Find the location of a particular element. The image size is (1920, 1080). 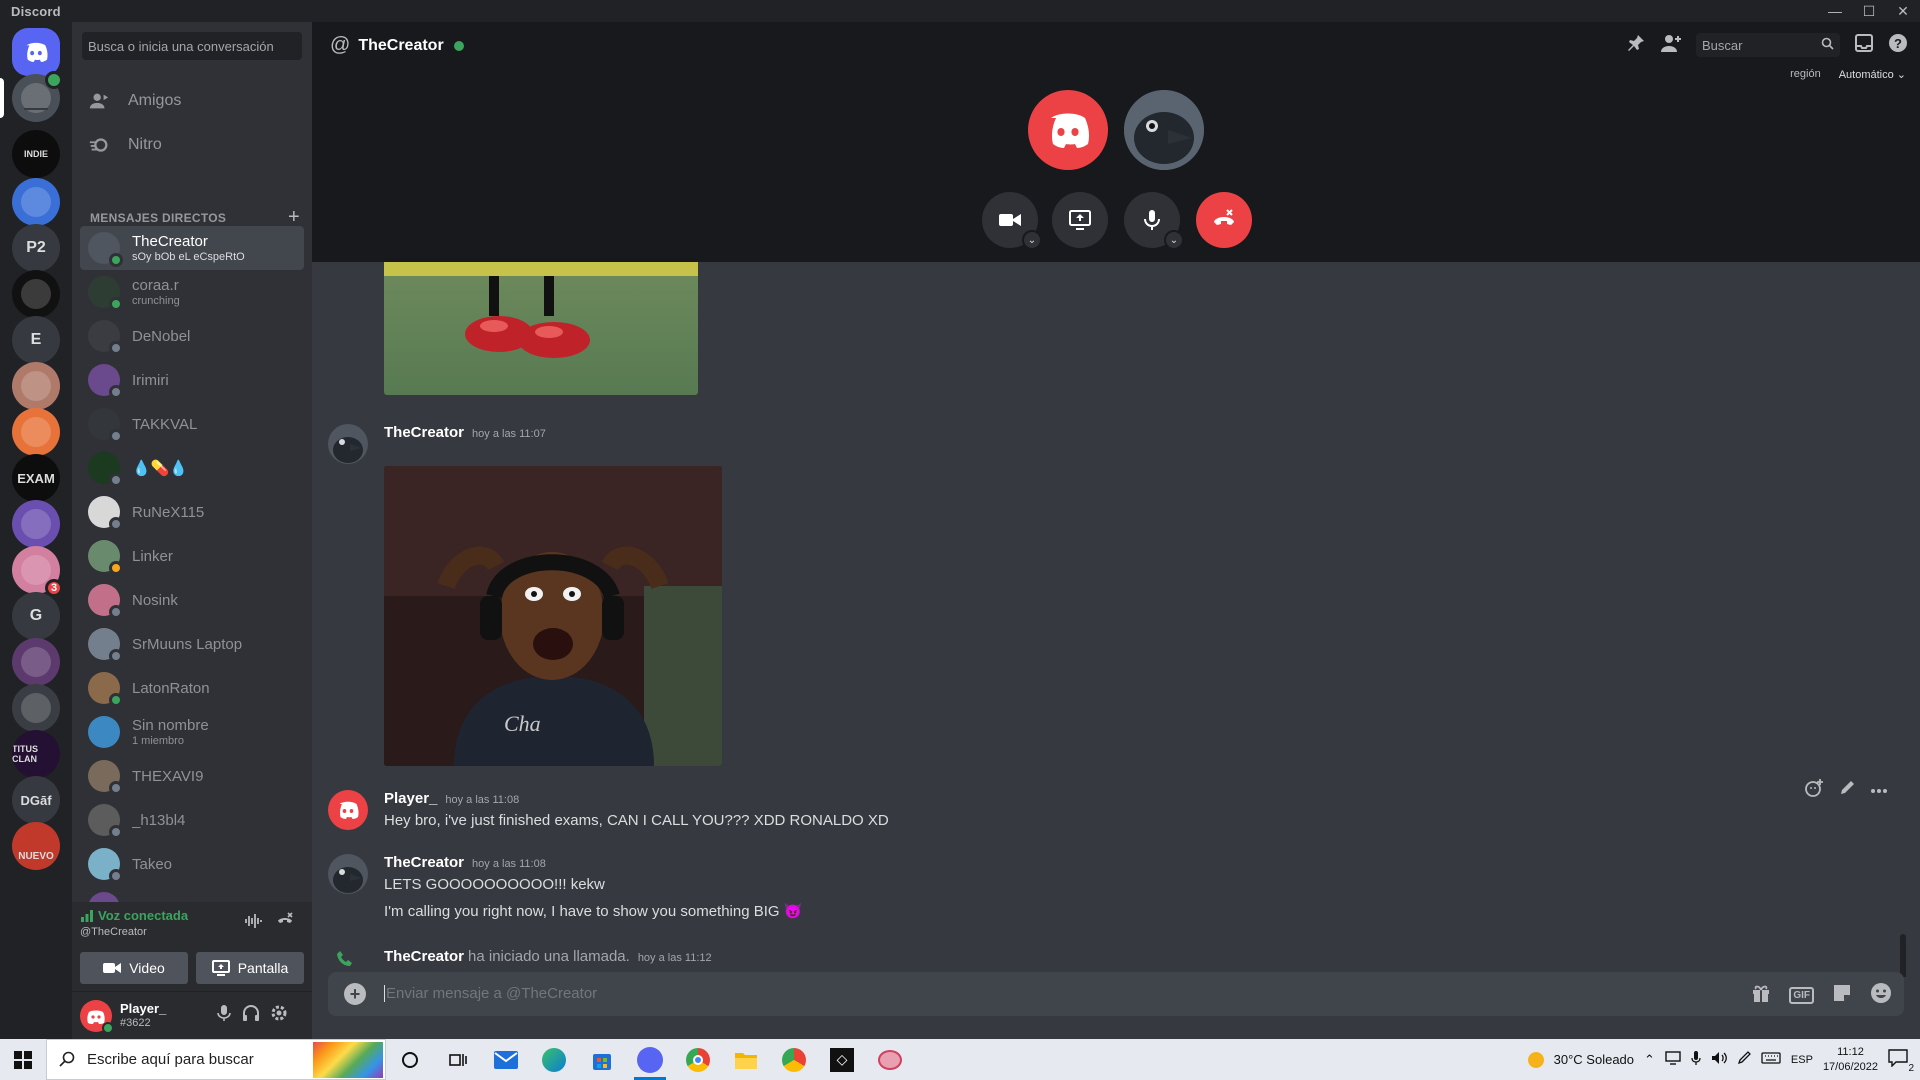

dm-item: 💧💊💧 is located at coordinates (192, 468).